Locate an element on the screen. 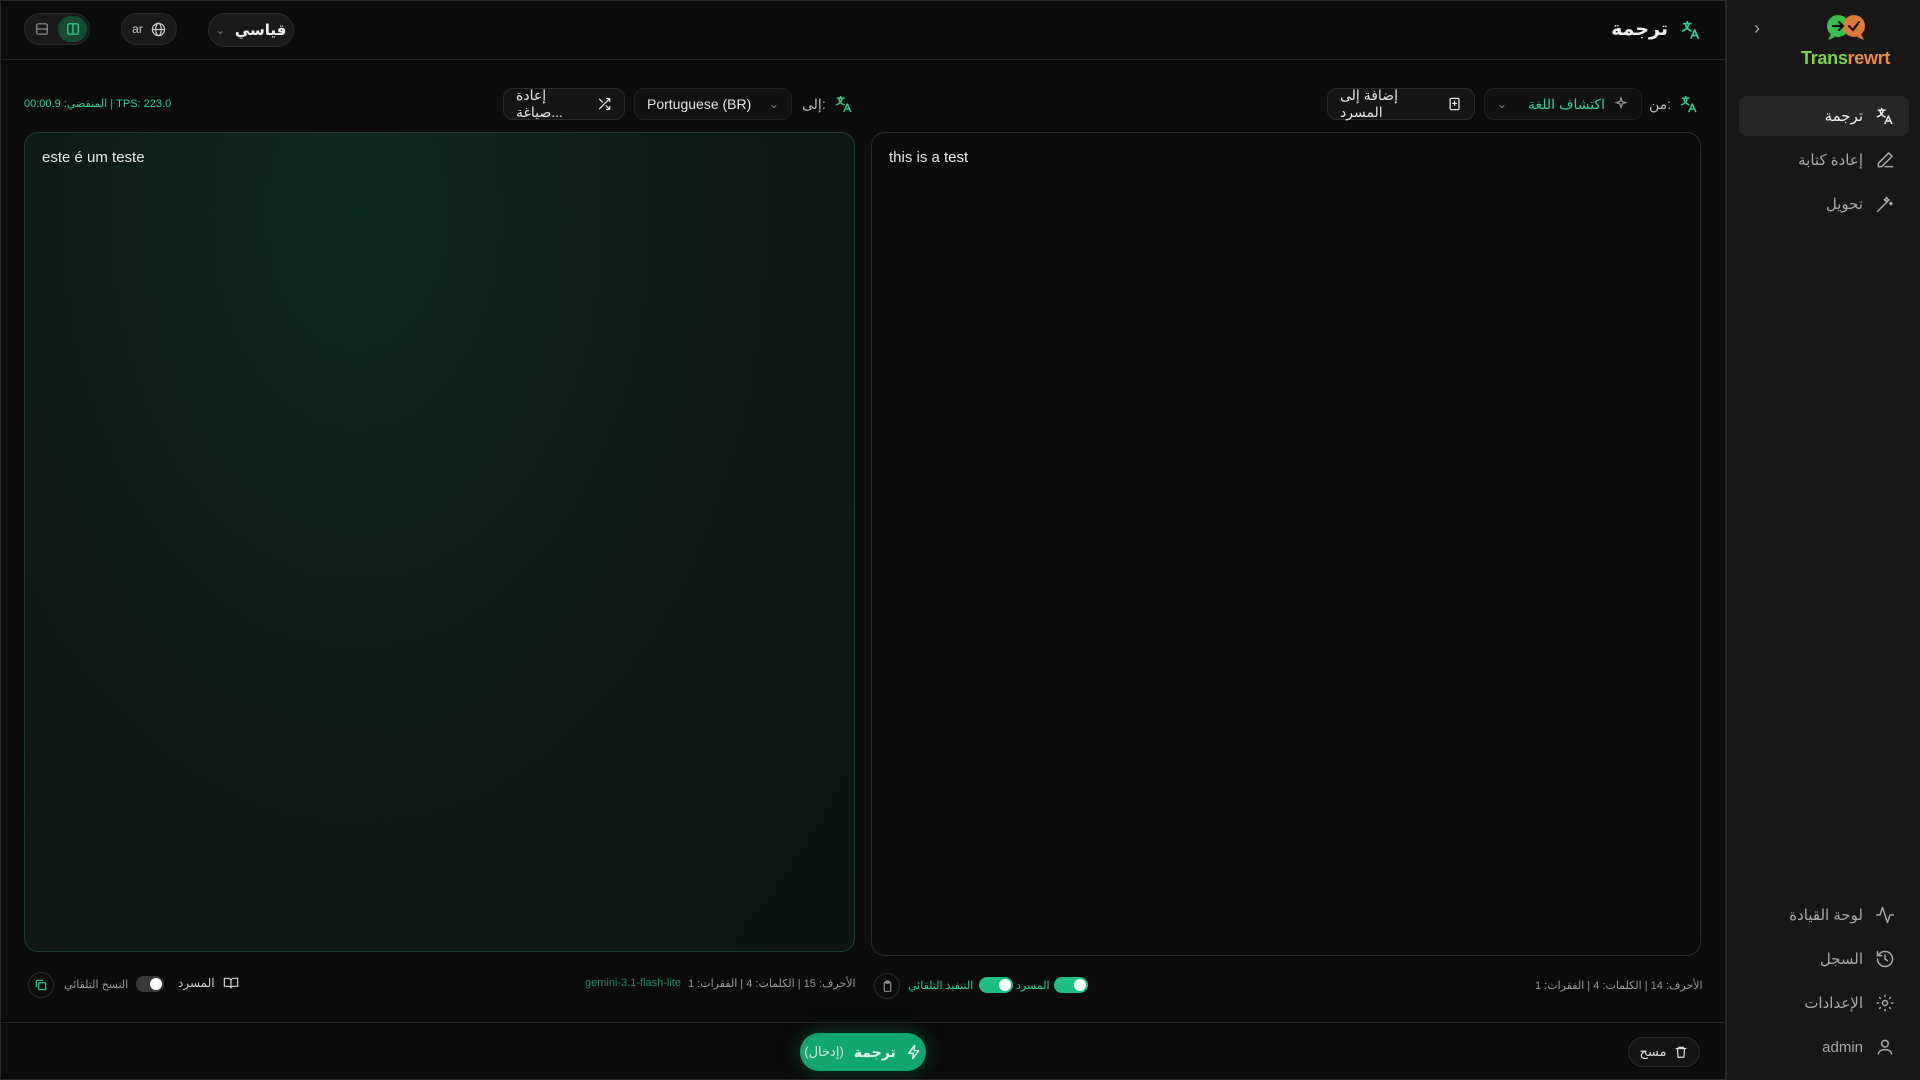  source-stats: الأحرف: 14 | الكلمات: 4 | الفقرات: 1 is located at coordinates (1619, 986).